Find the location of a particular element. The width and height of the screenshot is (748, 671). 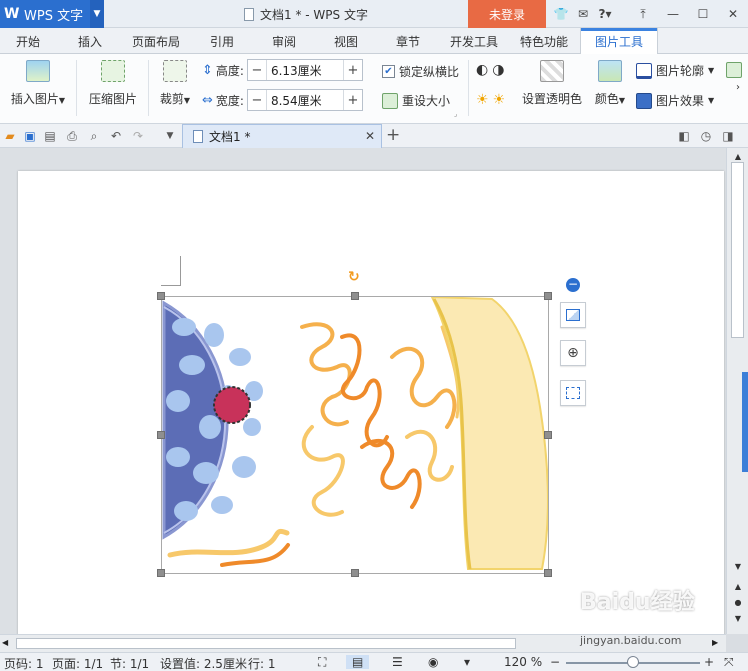

effect-icon is located at coordinates (644, 100).